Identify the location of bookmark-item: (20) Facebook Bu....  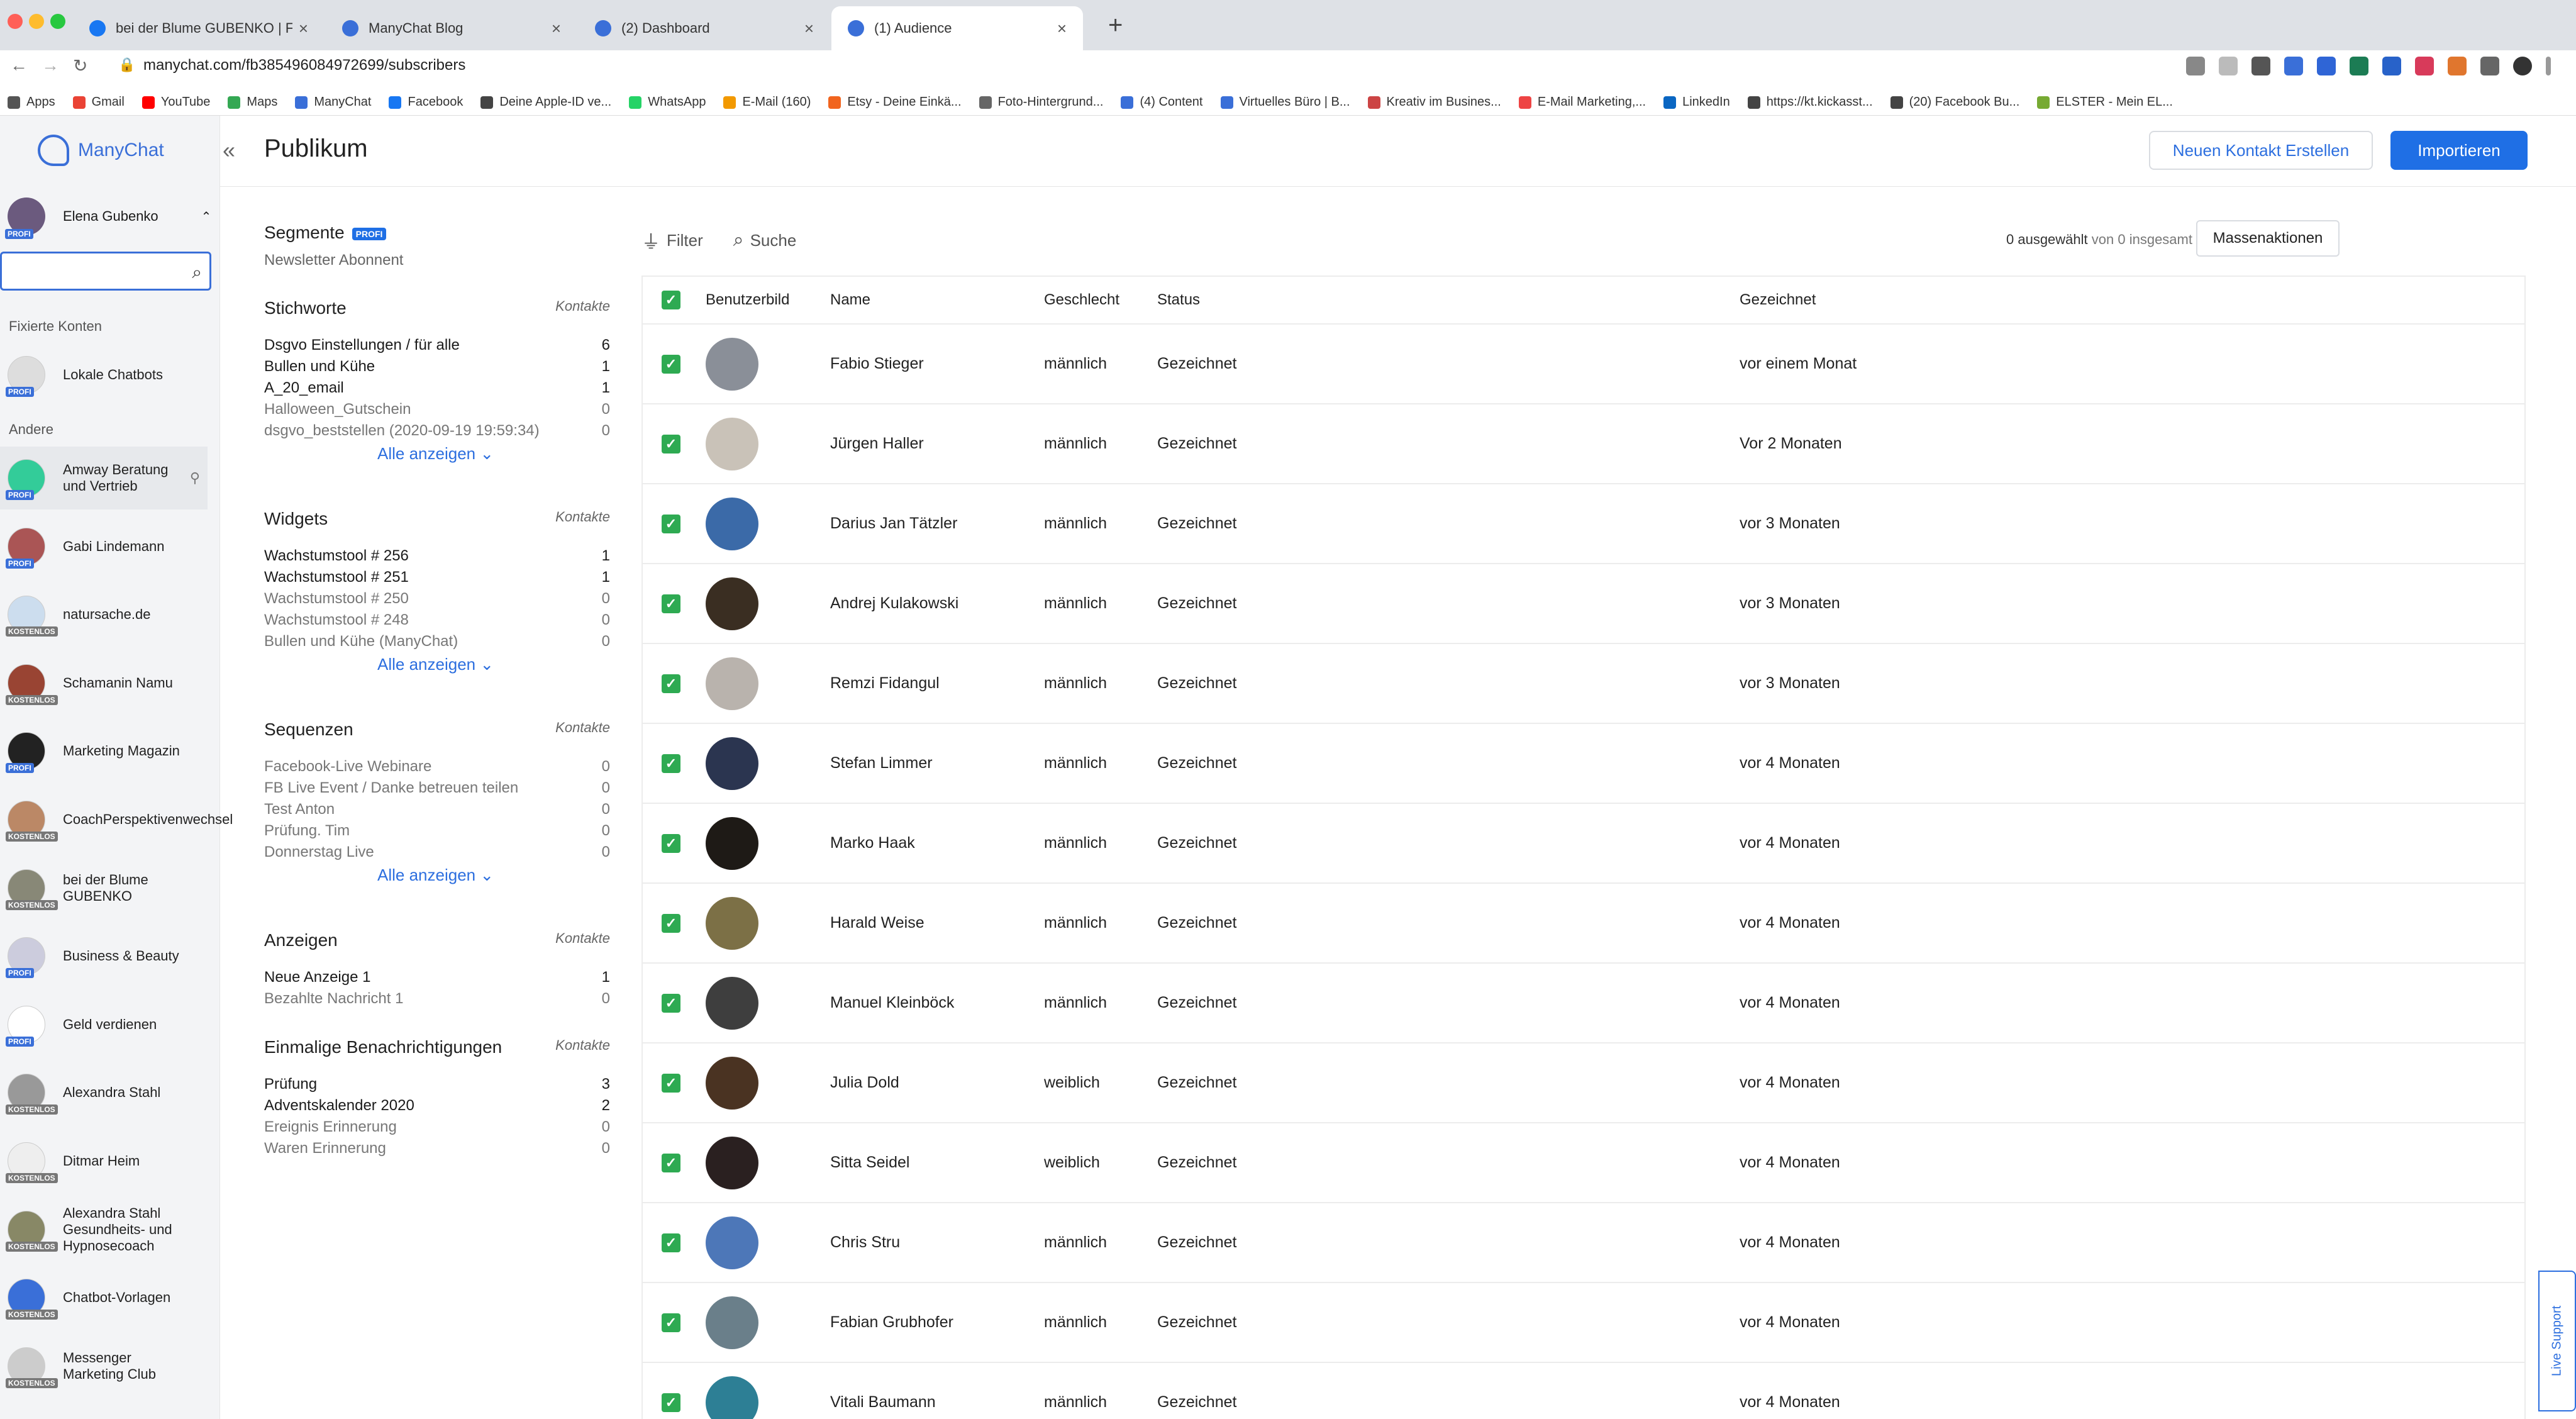
(1954, 102).